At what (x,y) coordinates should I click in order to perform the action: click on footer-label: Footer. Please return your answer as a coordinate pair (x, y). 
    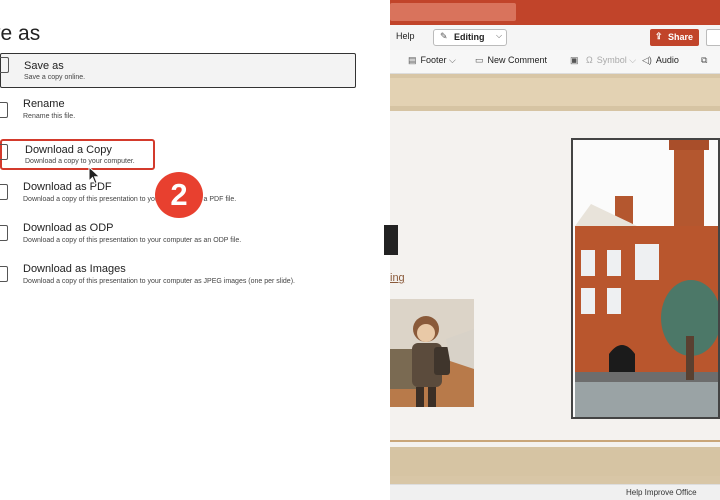
    Looking at the image, I should click on (433, 60).